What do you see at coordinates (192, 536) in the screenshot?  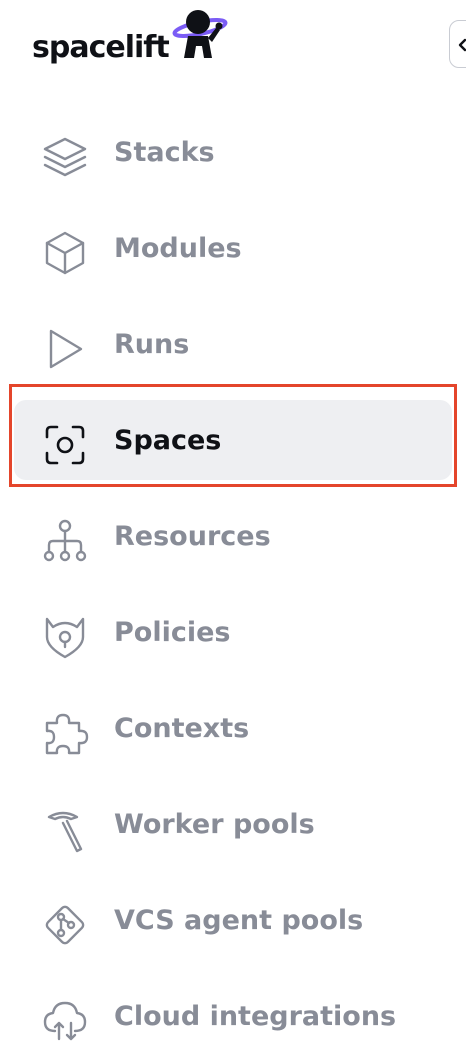 I see `nav-item-label: Resources` at bounding box center [192, 536].